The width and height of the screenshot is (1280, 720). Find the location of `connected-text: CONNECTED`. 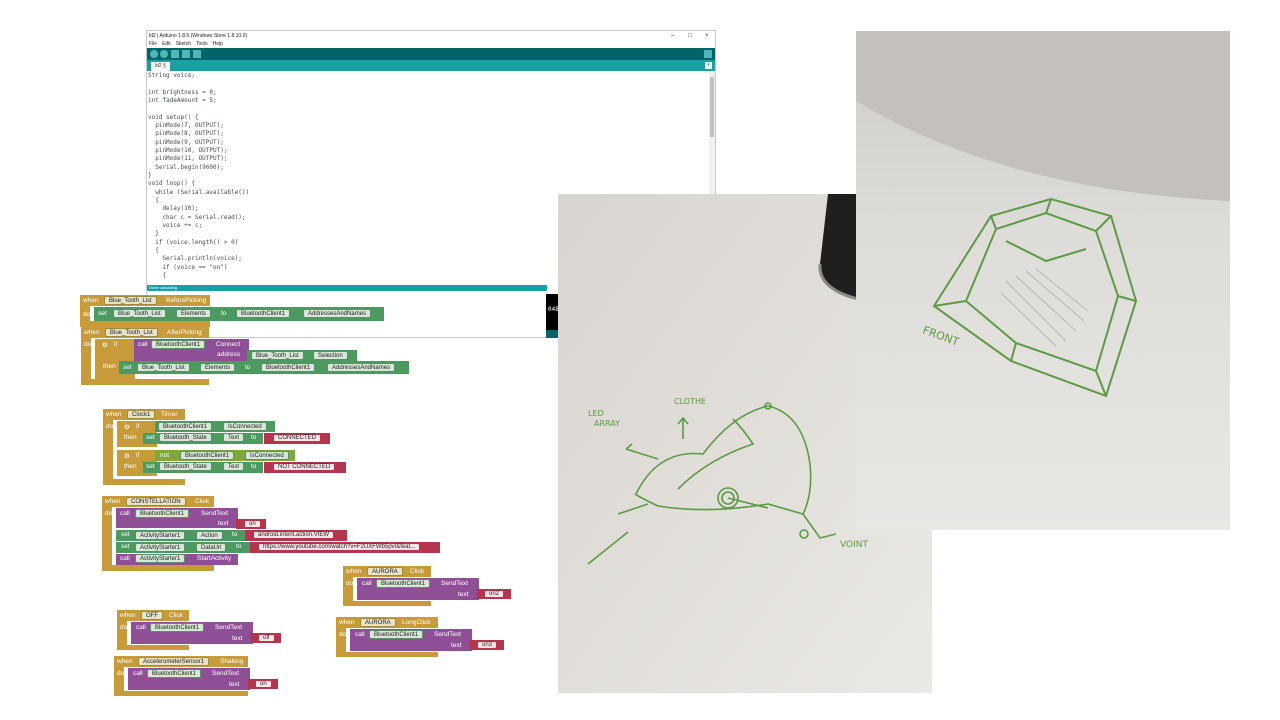

connected-text: CONNECTED is located at coordinates (297, 438).